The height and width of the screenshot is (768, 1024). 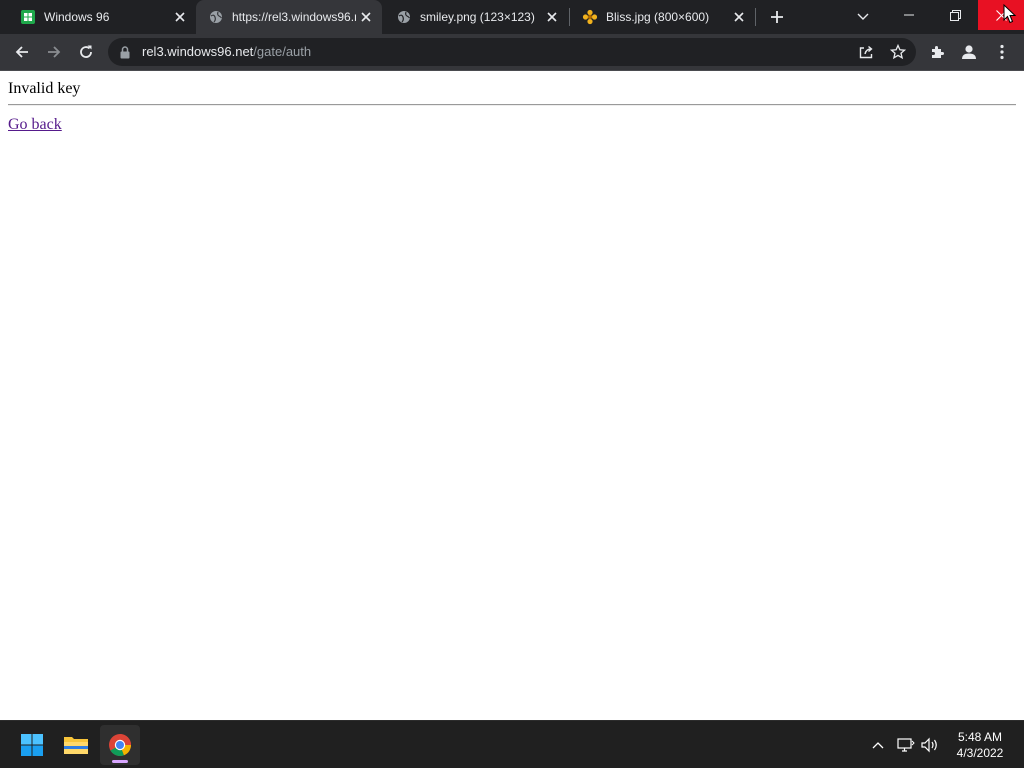 I want to click on tab-smiley: smiley.png (123×123), so click(x=476, y=17).